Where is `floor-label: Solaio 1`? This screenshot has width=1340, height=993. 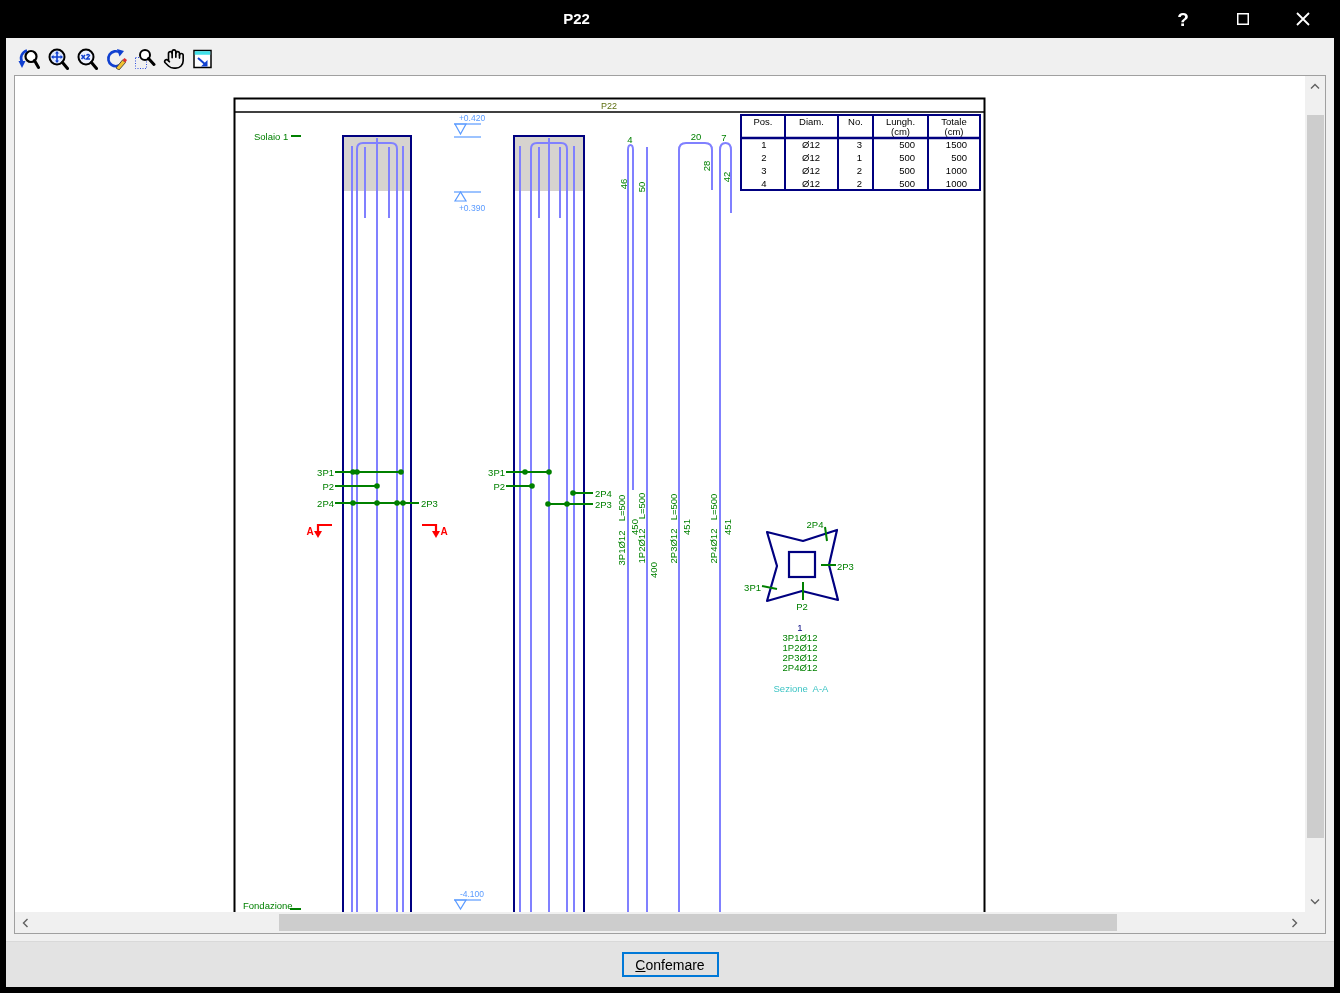
floor-label: Solaio 1 is located at coordinates (271, 136).